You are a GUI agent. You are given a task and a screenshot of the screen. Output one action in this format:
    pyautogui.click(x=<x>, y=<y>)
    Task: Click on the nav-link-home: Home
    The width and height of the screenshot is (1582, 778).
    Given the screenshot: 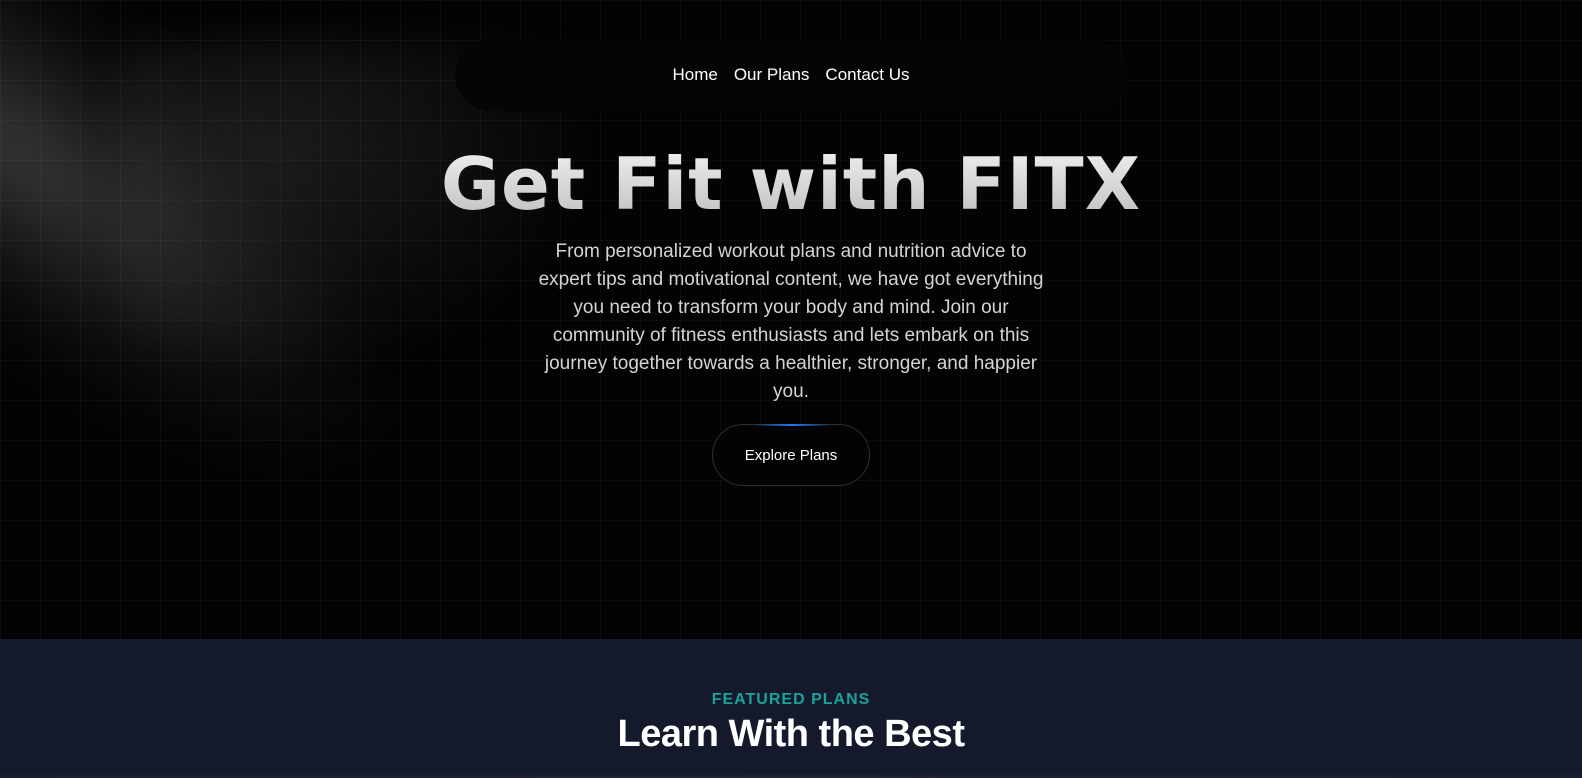 What is the action you would take?
    pyautogui.click(x=694, y=75)
    